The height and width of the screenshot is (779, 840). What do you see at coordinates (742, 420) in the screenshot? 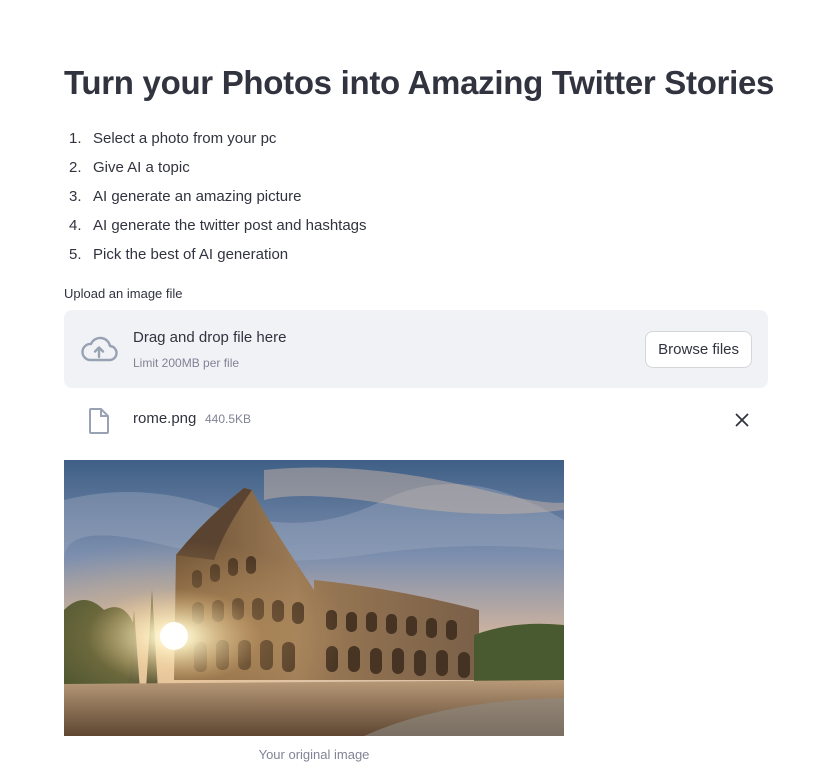
I see `close-icon` at bounding box center [742, 420].